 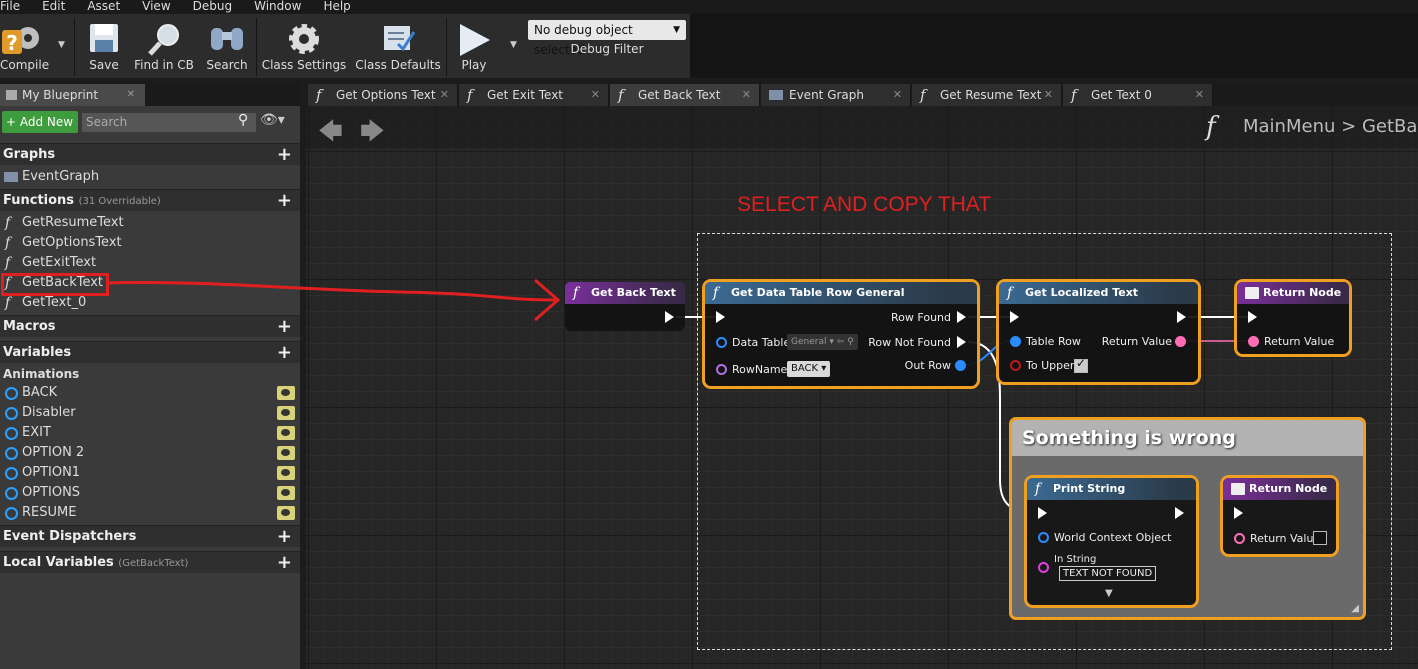 I want to click on animations-category: Animations, so click(x=150, y=374).